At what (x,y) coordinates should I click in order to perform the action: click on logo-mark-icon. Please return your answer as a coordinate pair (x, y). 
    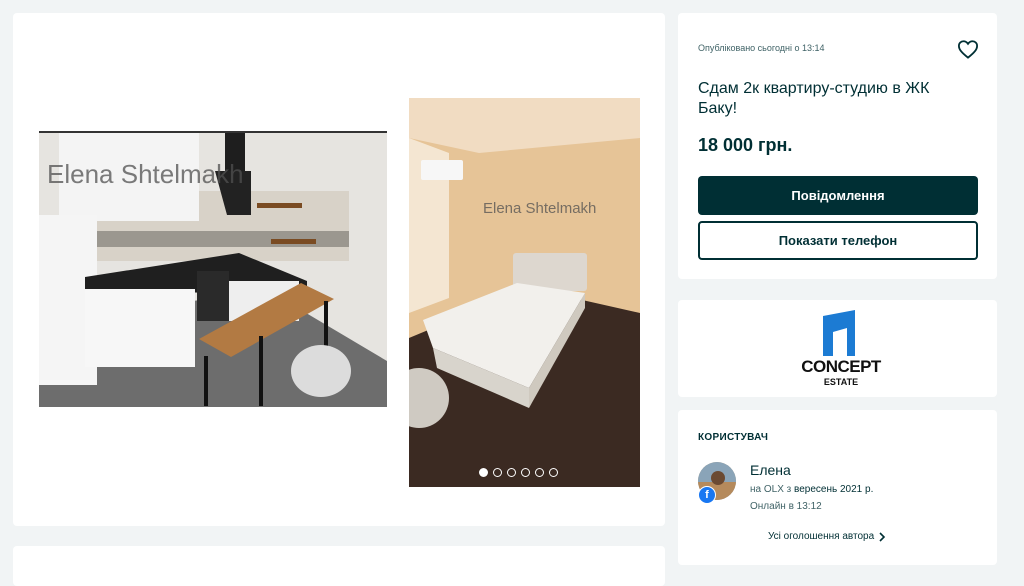
    Looking at the image, I should click on (839, 333).